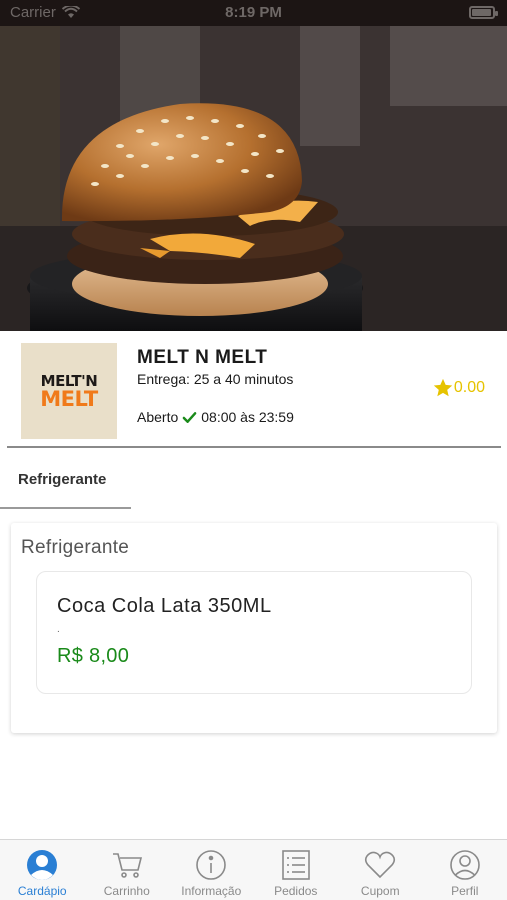  I want to click on store-logo: MELT'N MELT, so click(69, 391).